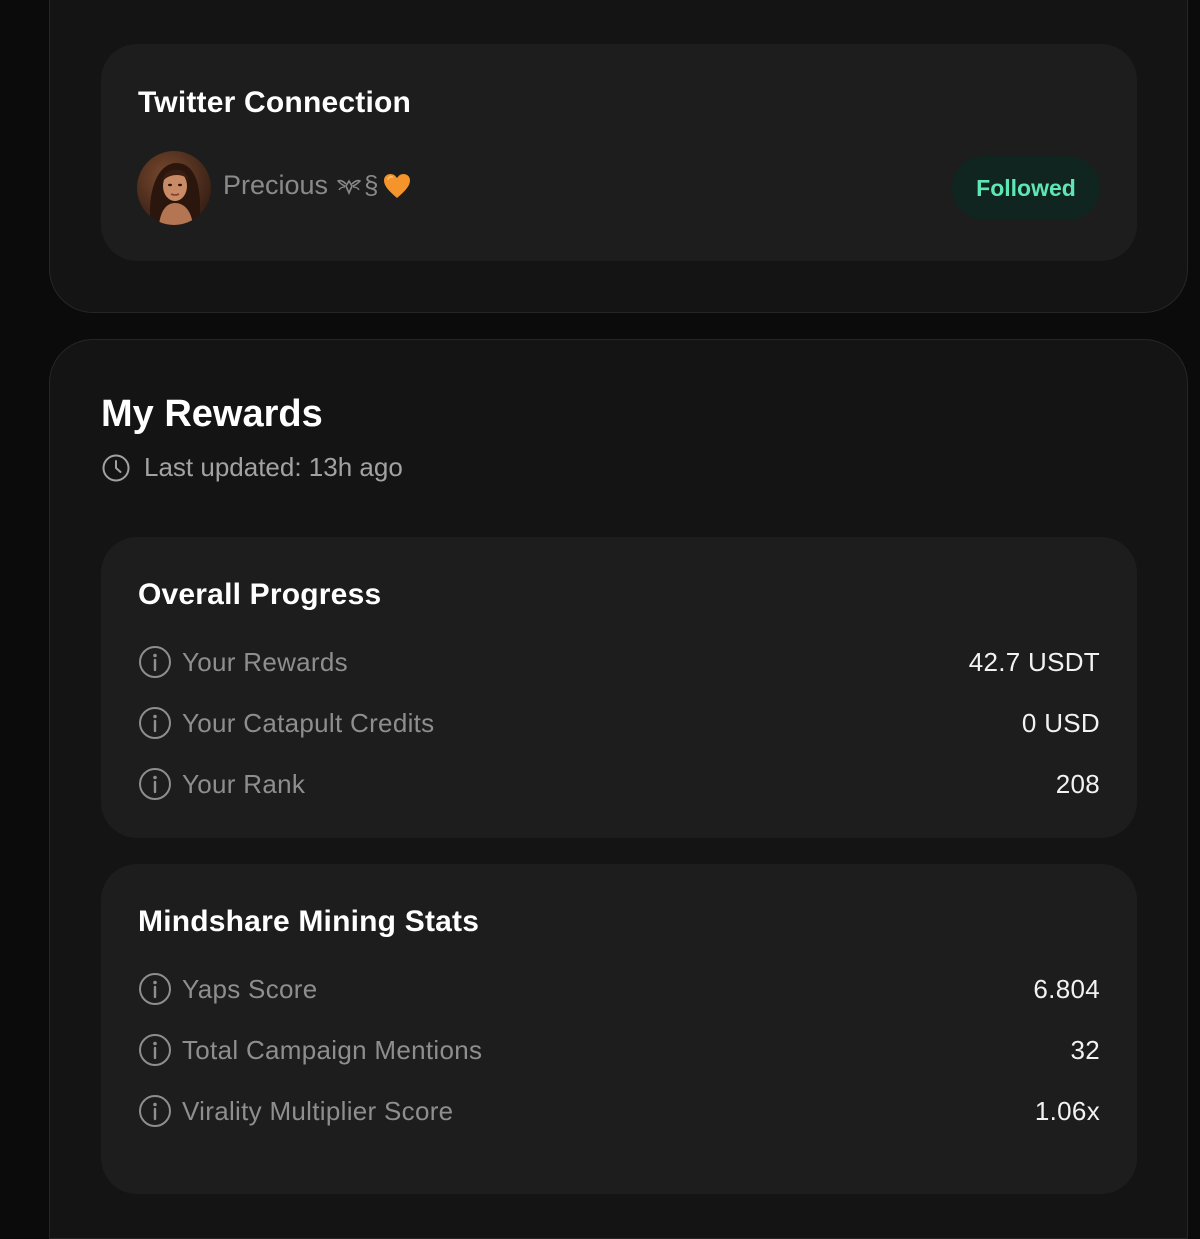 The height and width of the screenshot is (1239, 1200). I want to click on twitter-user-name: Precious §, so click(317, 185).